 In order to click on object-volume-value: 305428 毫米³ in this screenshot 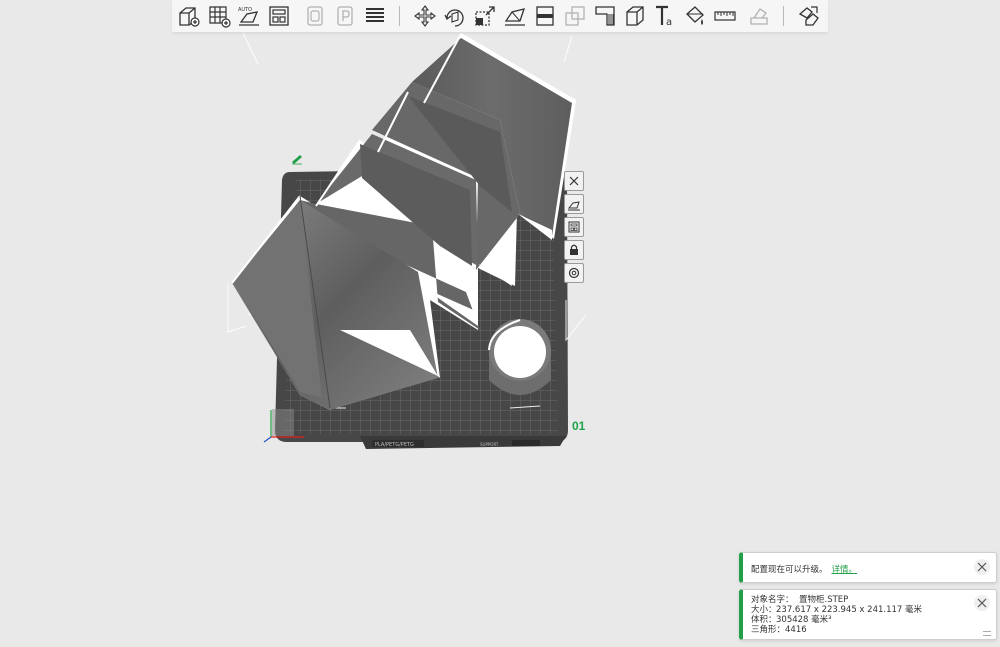, I will do `click(804, 620)`.